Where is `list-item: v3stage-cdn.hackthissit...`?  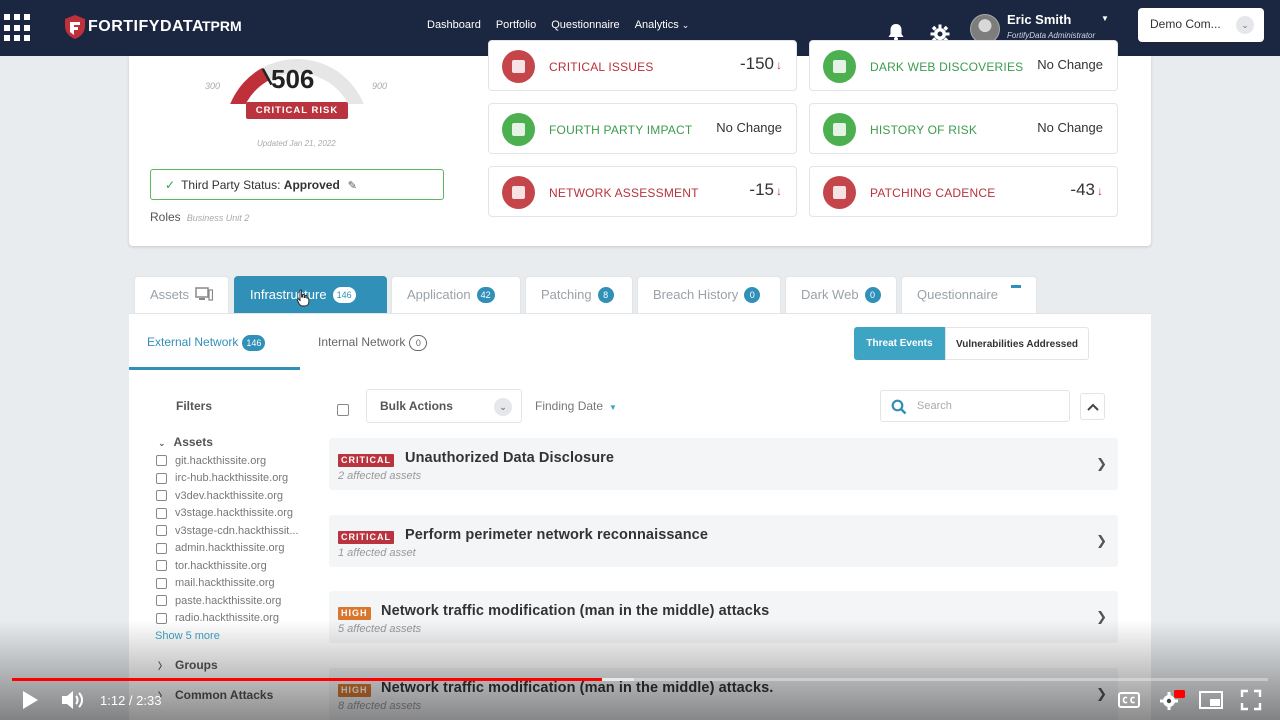
list-item: v3stage-cdn.hackthissit... is located at coordinates (227, 531).